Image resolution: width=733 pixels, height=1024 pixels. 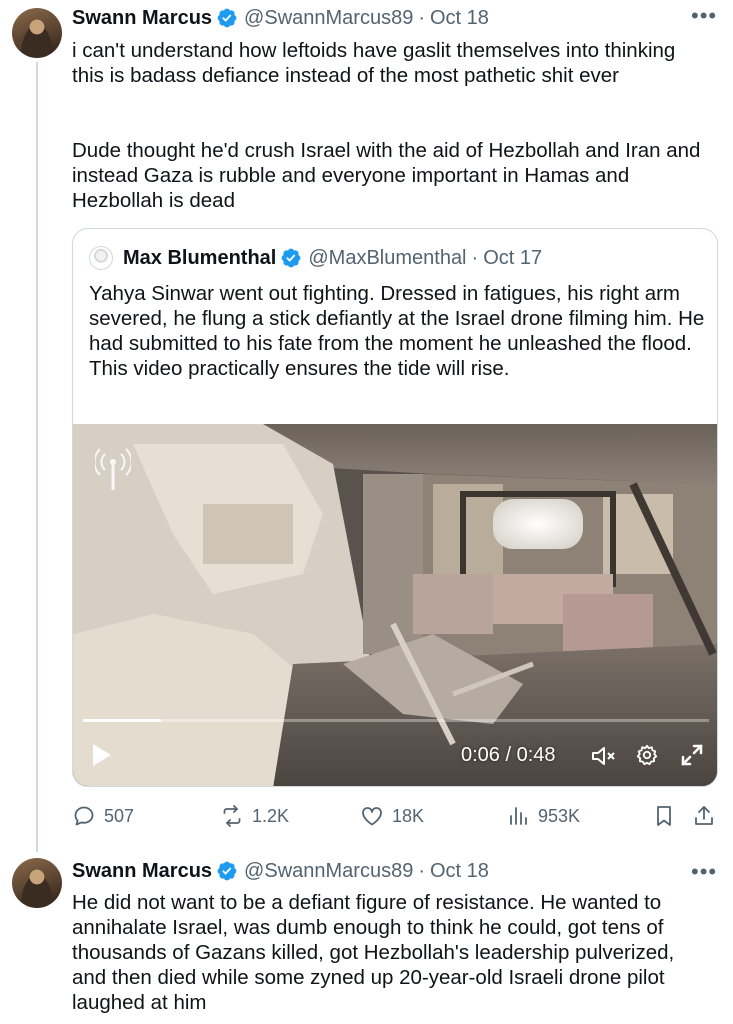 I want to click on retweet-icon, so click(x=232, y=816).